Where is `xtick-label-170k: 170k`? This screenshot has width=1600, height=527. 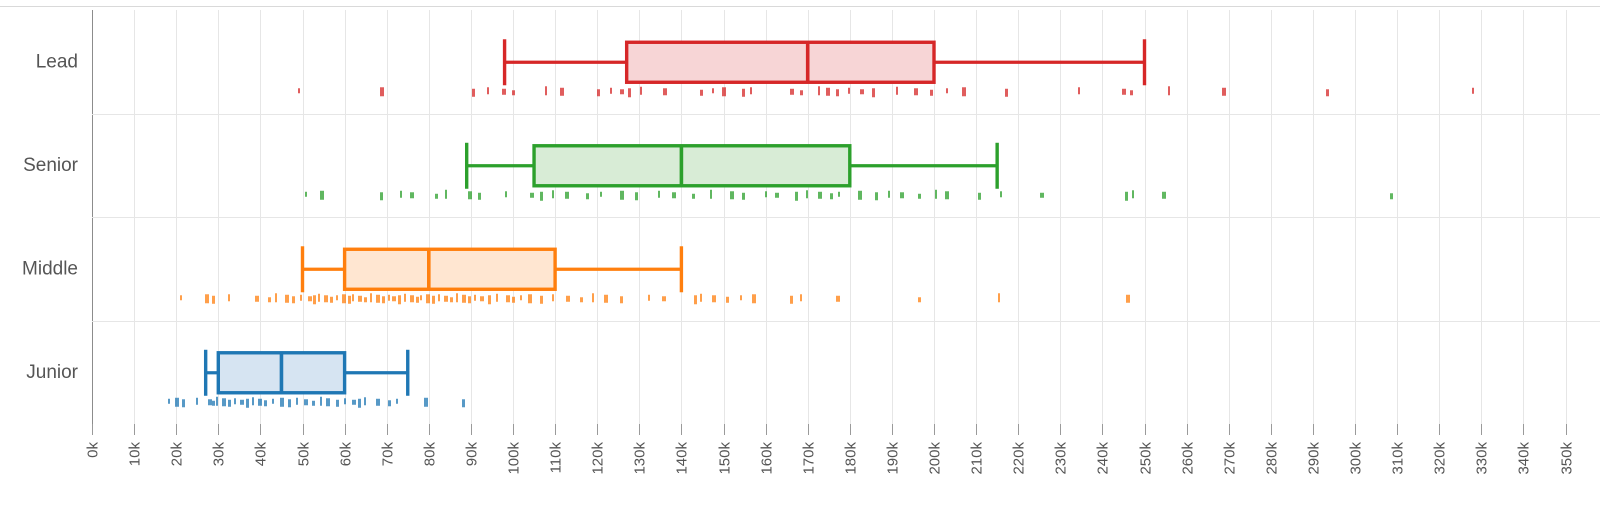
xtick-label-170k: 170k is located at coordinates (809, 458).